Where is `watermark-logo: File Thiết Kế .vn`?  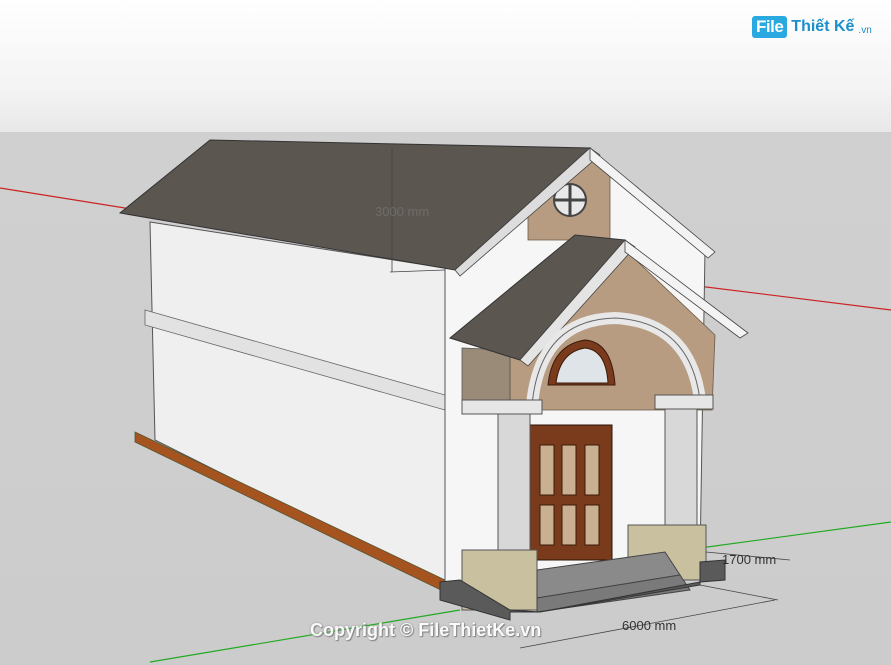 watermark-logo: File Thiết Kế .vn is located at coordinates (812, 27).